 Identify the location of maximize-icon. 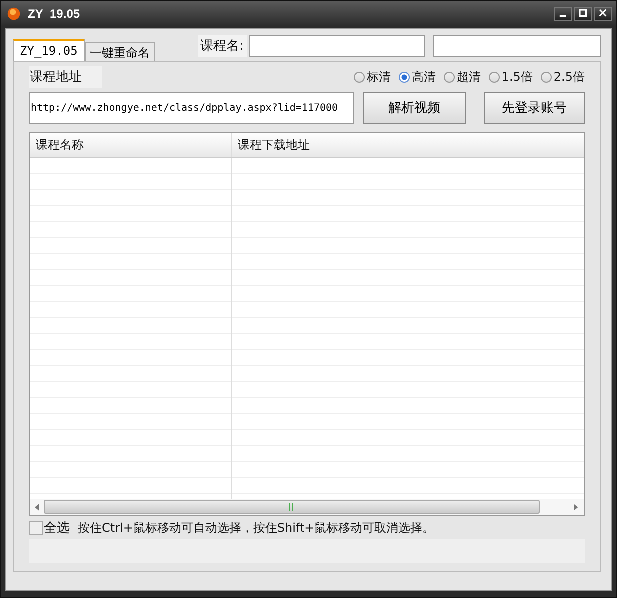
(583, 13).